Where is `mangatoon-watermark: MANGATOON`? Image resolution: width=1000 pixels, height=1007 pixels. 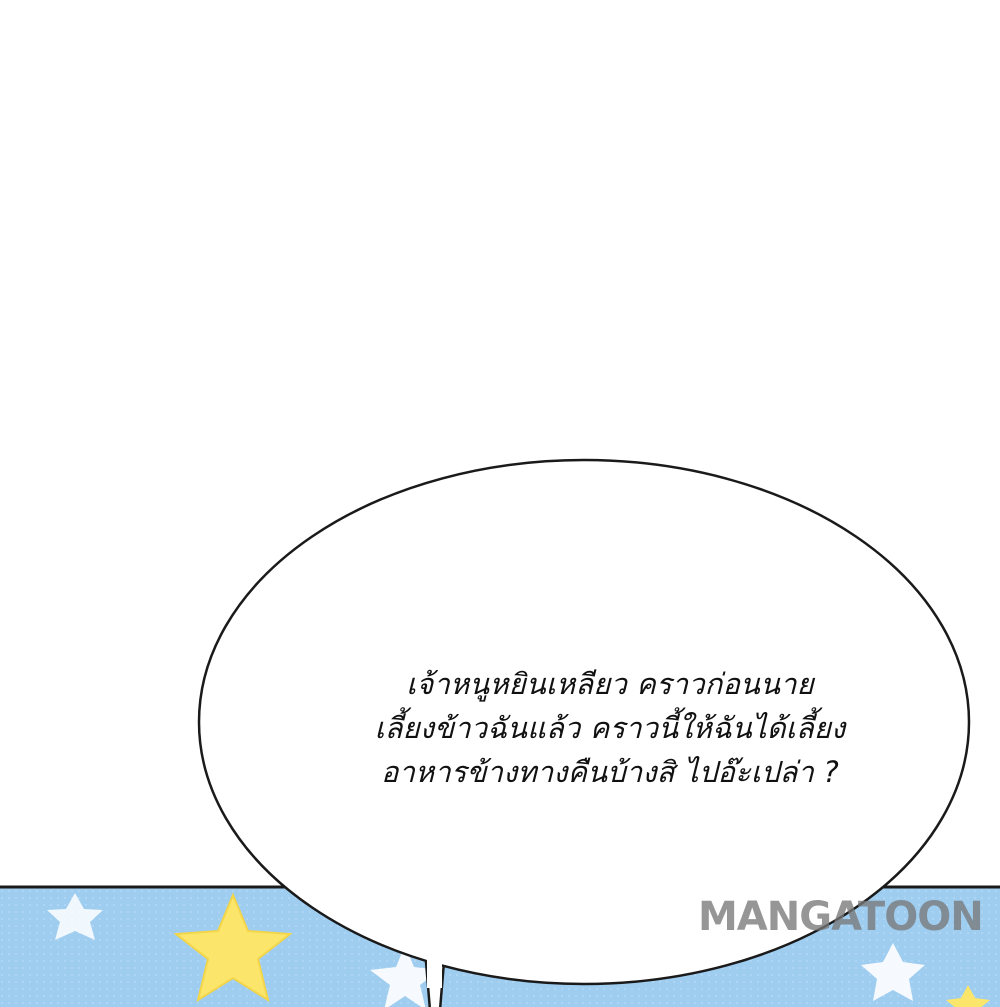
mangatoon-watermark: MANGATOON is located at coordinates (841, 917).